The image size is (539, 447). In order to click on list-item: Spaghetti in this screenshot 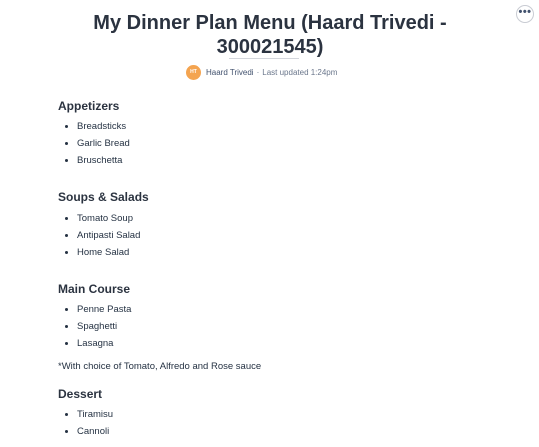, I will do `click(94, 326)`.